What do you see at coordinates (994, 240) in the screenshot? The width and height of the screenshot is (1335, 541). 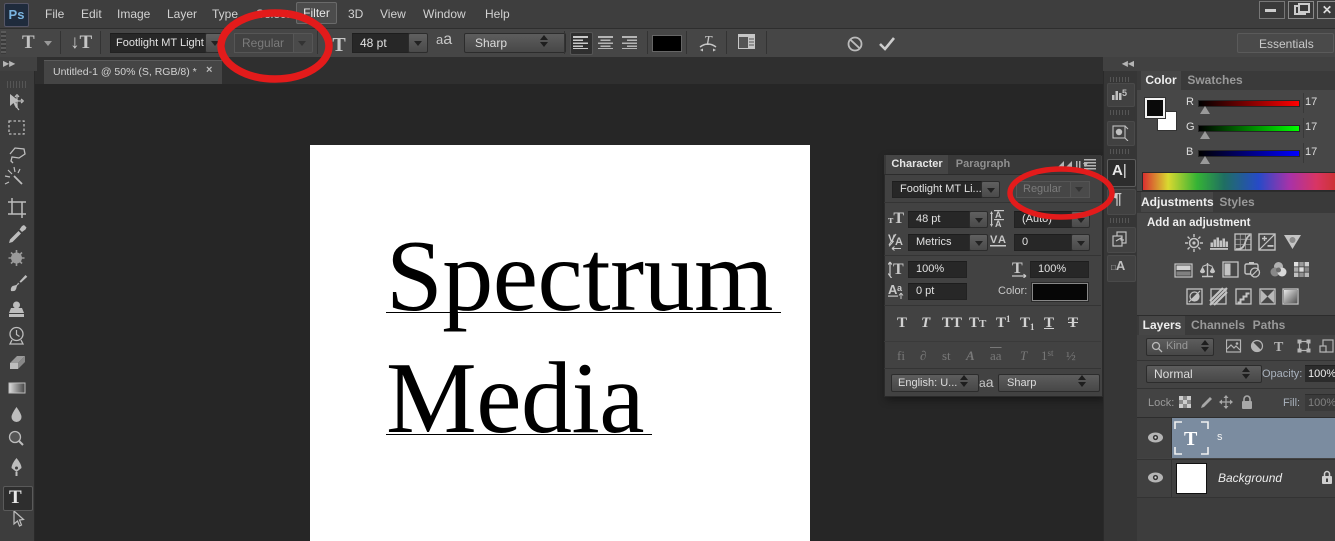 I see `svg-text: V` at bounding box center [994, 240].